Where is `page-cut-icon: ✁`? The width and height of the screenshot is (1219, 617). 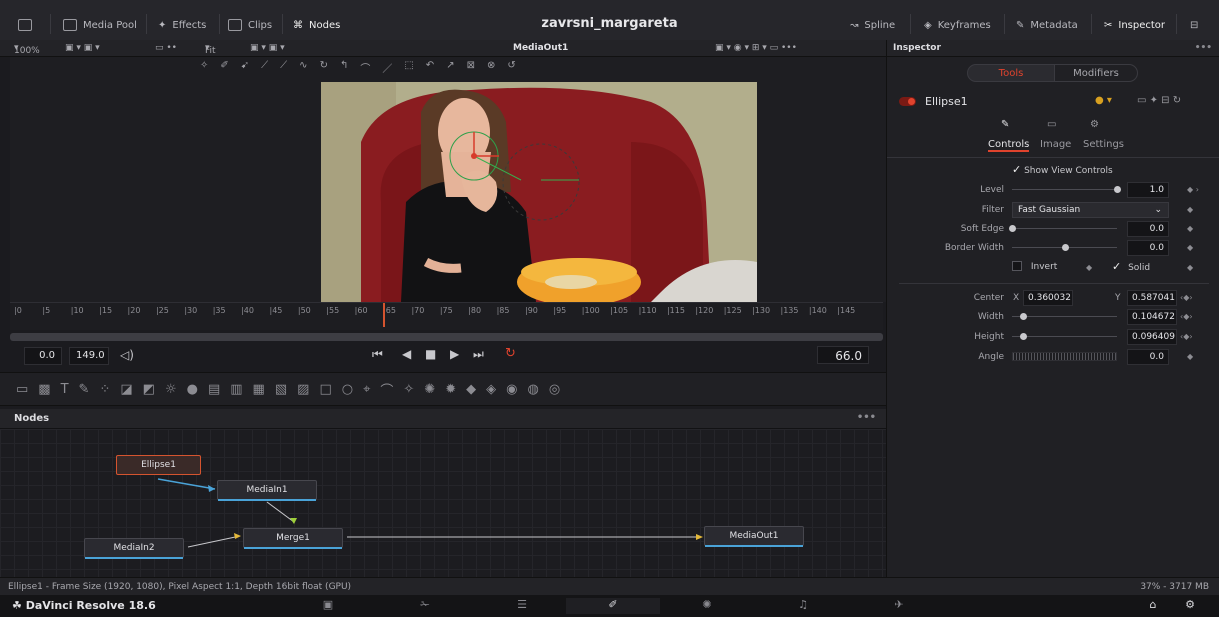
page-cut-icon: ✁ is located at coordinates (425, 606).